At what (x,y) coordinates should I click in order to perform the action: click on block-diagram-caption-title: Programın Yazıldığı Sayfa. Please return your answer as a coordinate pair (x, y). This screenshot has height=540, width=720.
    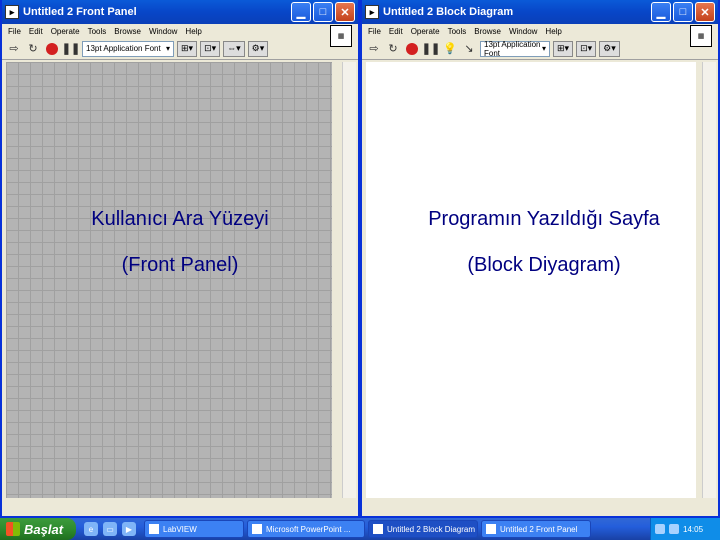
    Looking at the image, I should click on (544, 219).